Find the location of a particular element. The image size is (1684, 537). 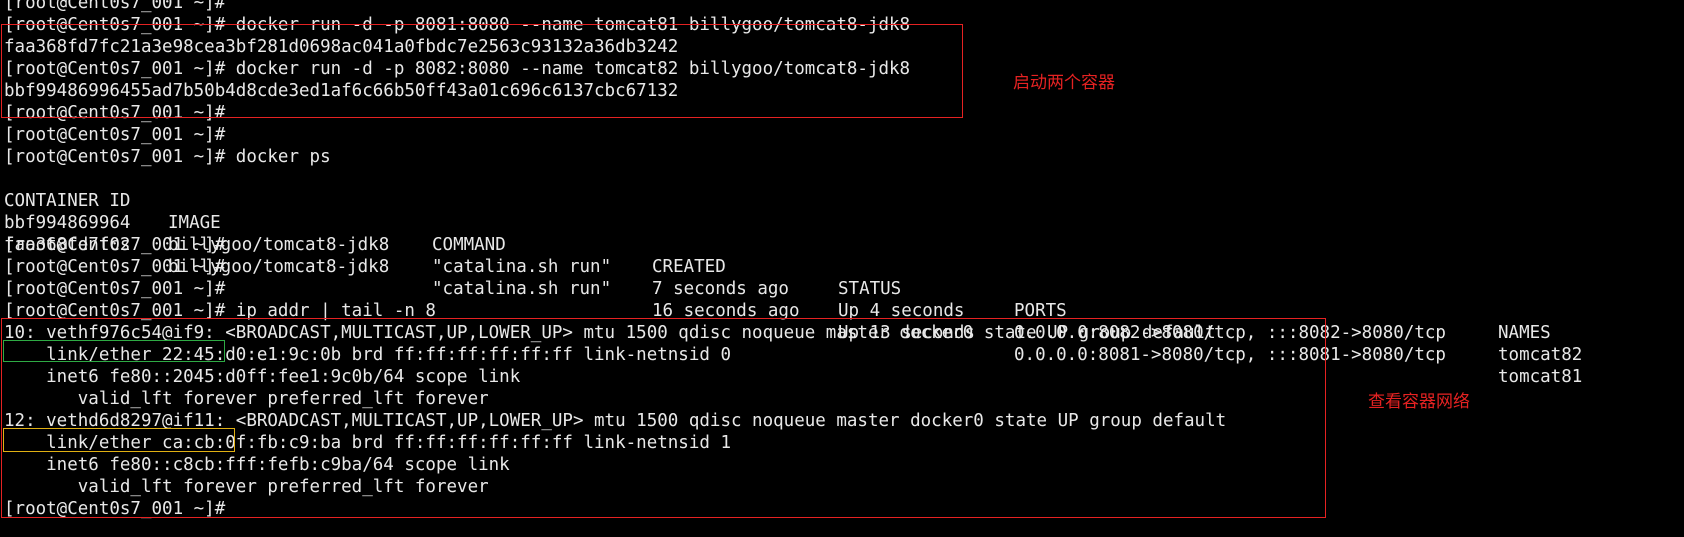

start-containers-annotation: 启动两个容器 is located at coordinates (1064, 83).